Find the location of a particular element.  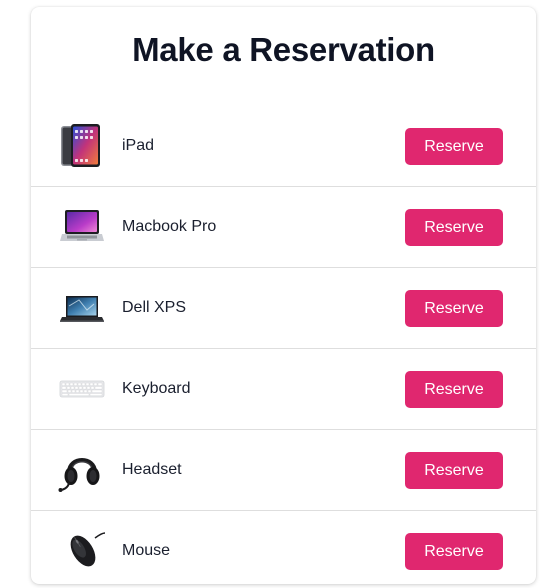

item-name: Keyboard is located at coordinates (156, 388).